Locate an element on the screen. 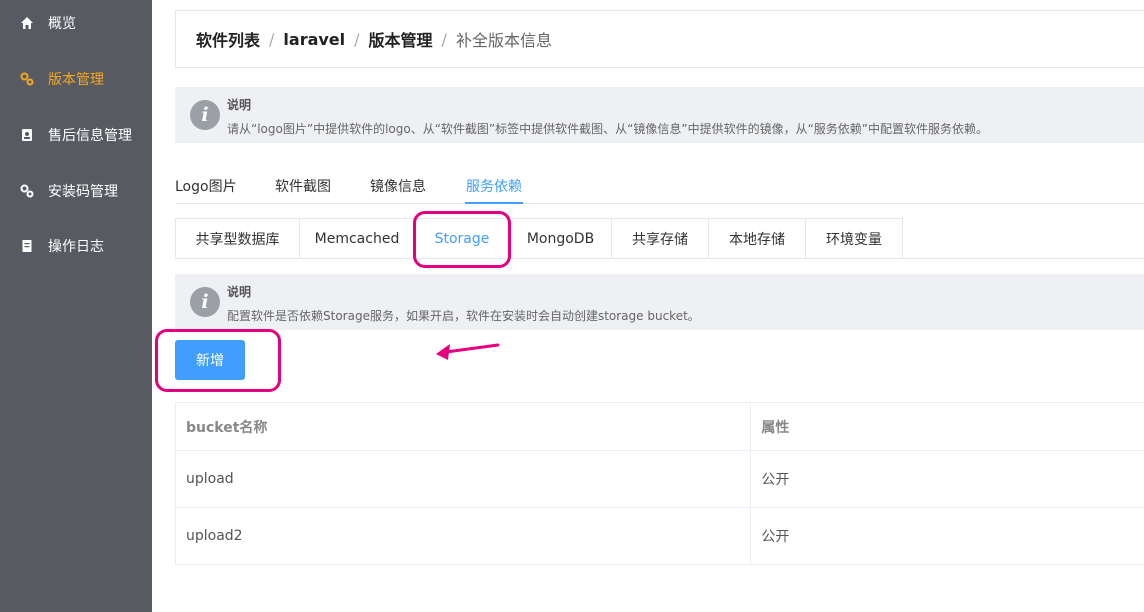 The width and height of the screenshot is (1144, 612). storage-highlight-frame is located at coordinates (462, 239).